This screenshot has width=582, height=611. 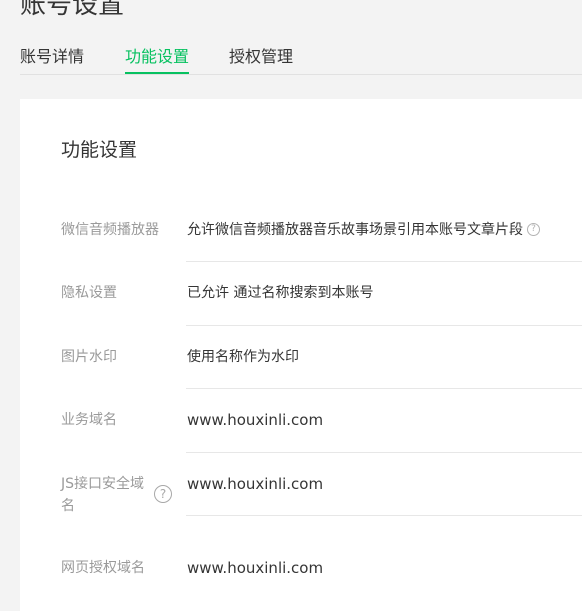 I want to click on web-auth-domain-label: 网页授权域名, so click(x=103, y=568).